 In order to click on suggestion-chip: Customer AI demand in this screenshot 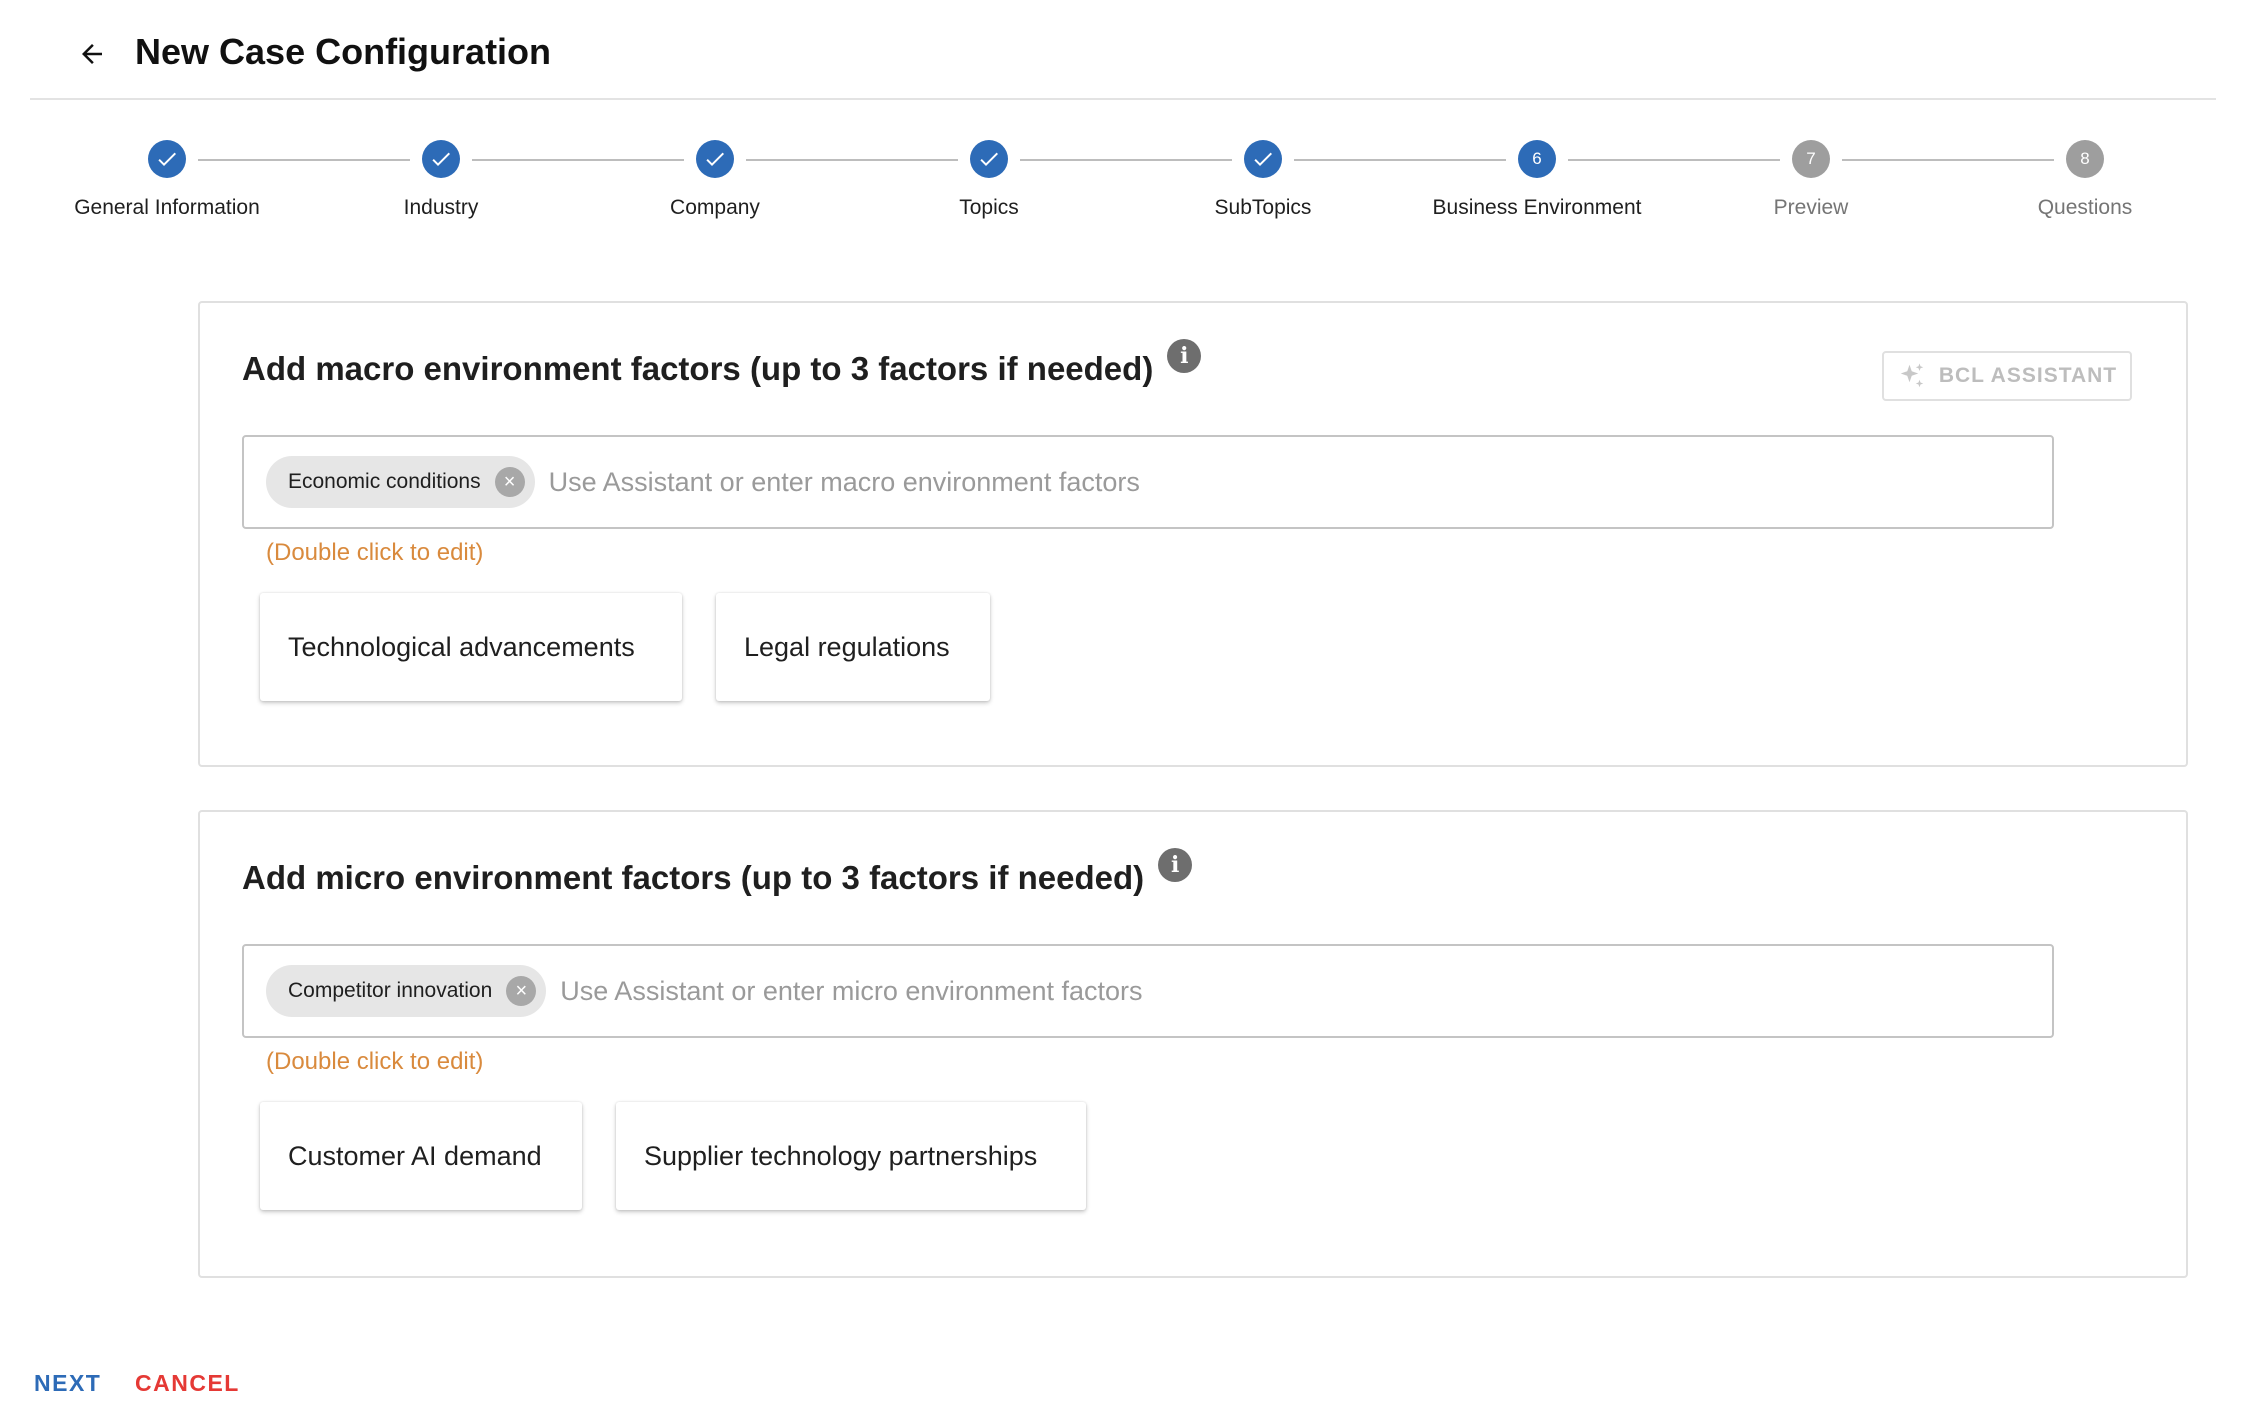, I will do `click(421, 1156)`.